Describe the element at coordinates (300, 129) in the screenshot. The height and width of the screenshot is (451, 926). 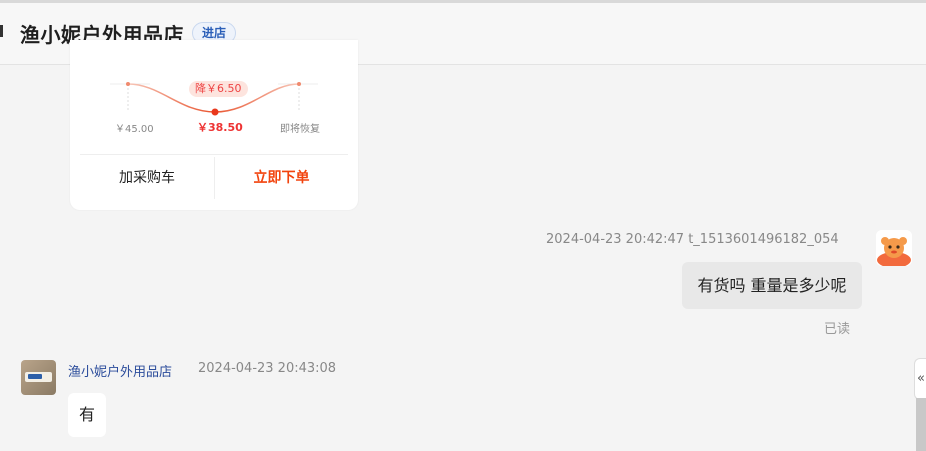
I see `restore-label: 即将恢复` at that location.